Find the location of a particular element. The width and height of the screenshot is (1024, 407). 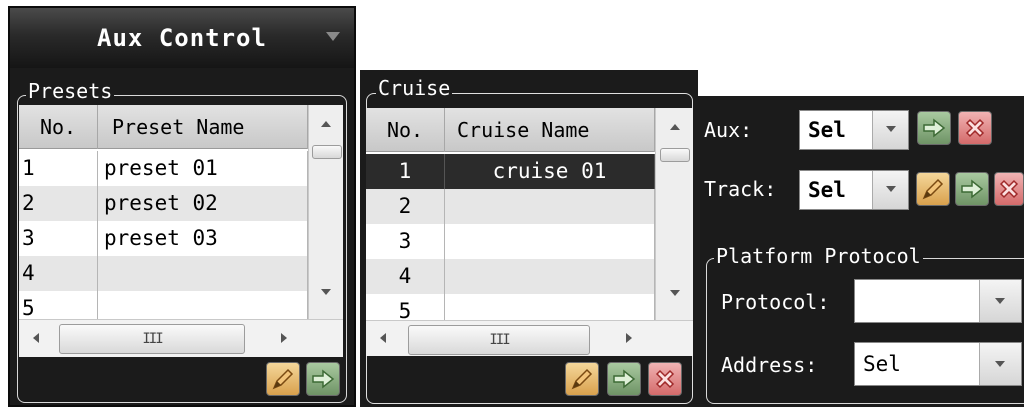

table-row: 3 is located at coordinates (510, 241).